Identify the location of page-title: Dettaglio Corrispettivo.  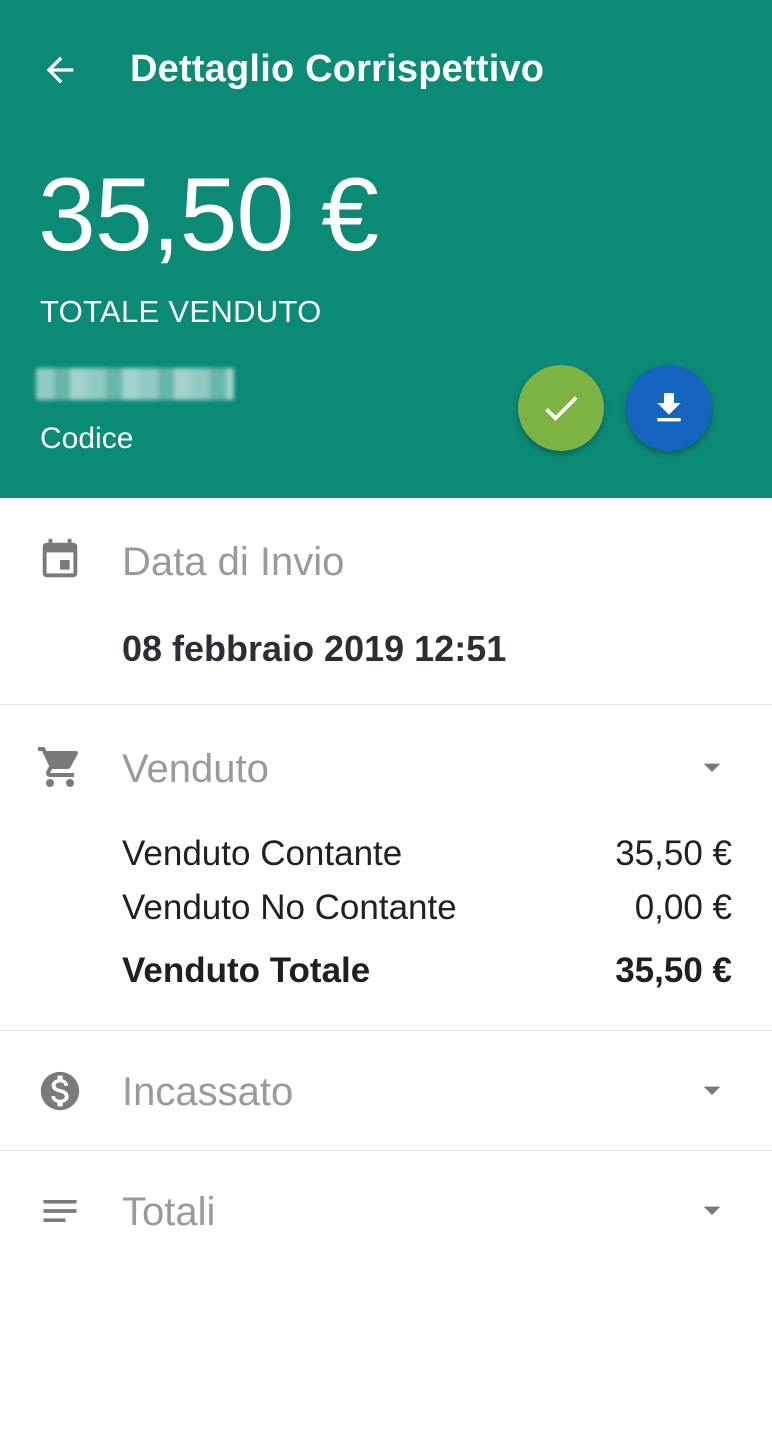
(337, 69).